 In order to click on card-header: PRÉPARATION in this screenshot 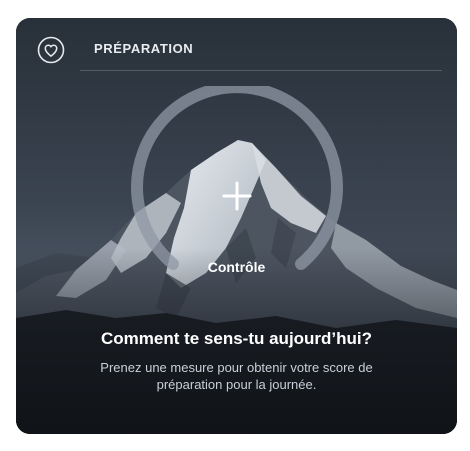, I will do `click(236, 44)`.